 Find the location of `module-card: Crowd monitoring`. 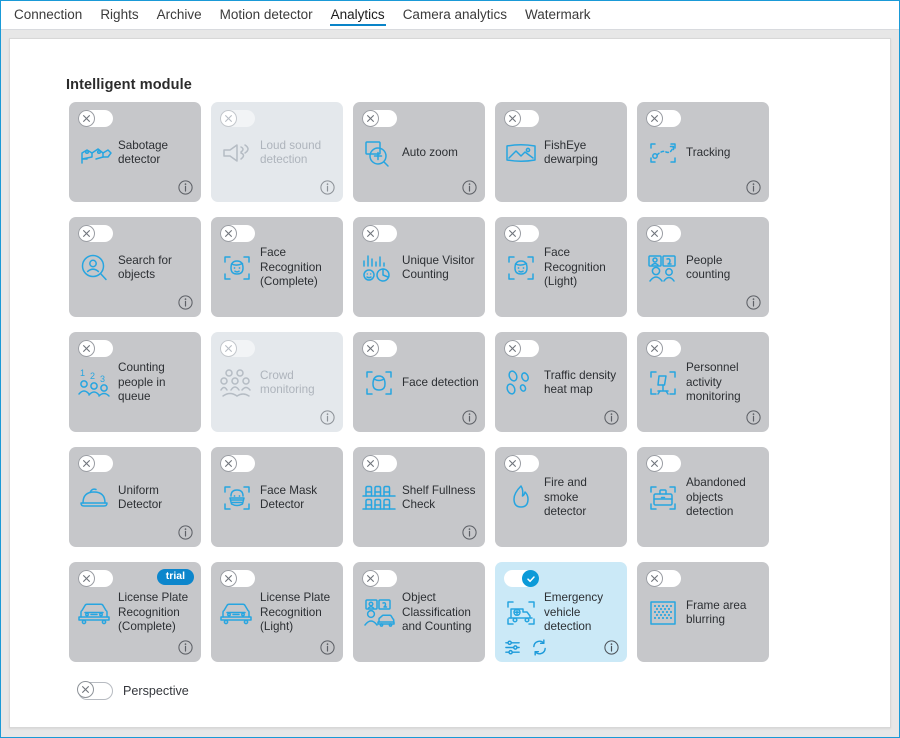

module-card: Crowd monitoring is located at coordinates (277, 382).